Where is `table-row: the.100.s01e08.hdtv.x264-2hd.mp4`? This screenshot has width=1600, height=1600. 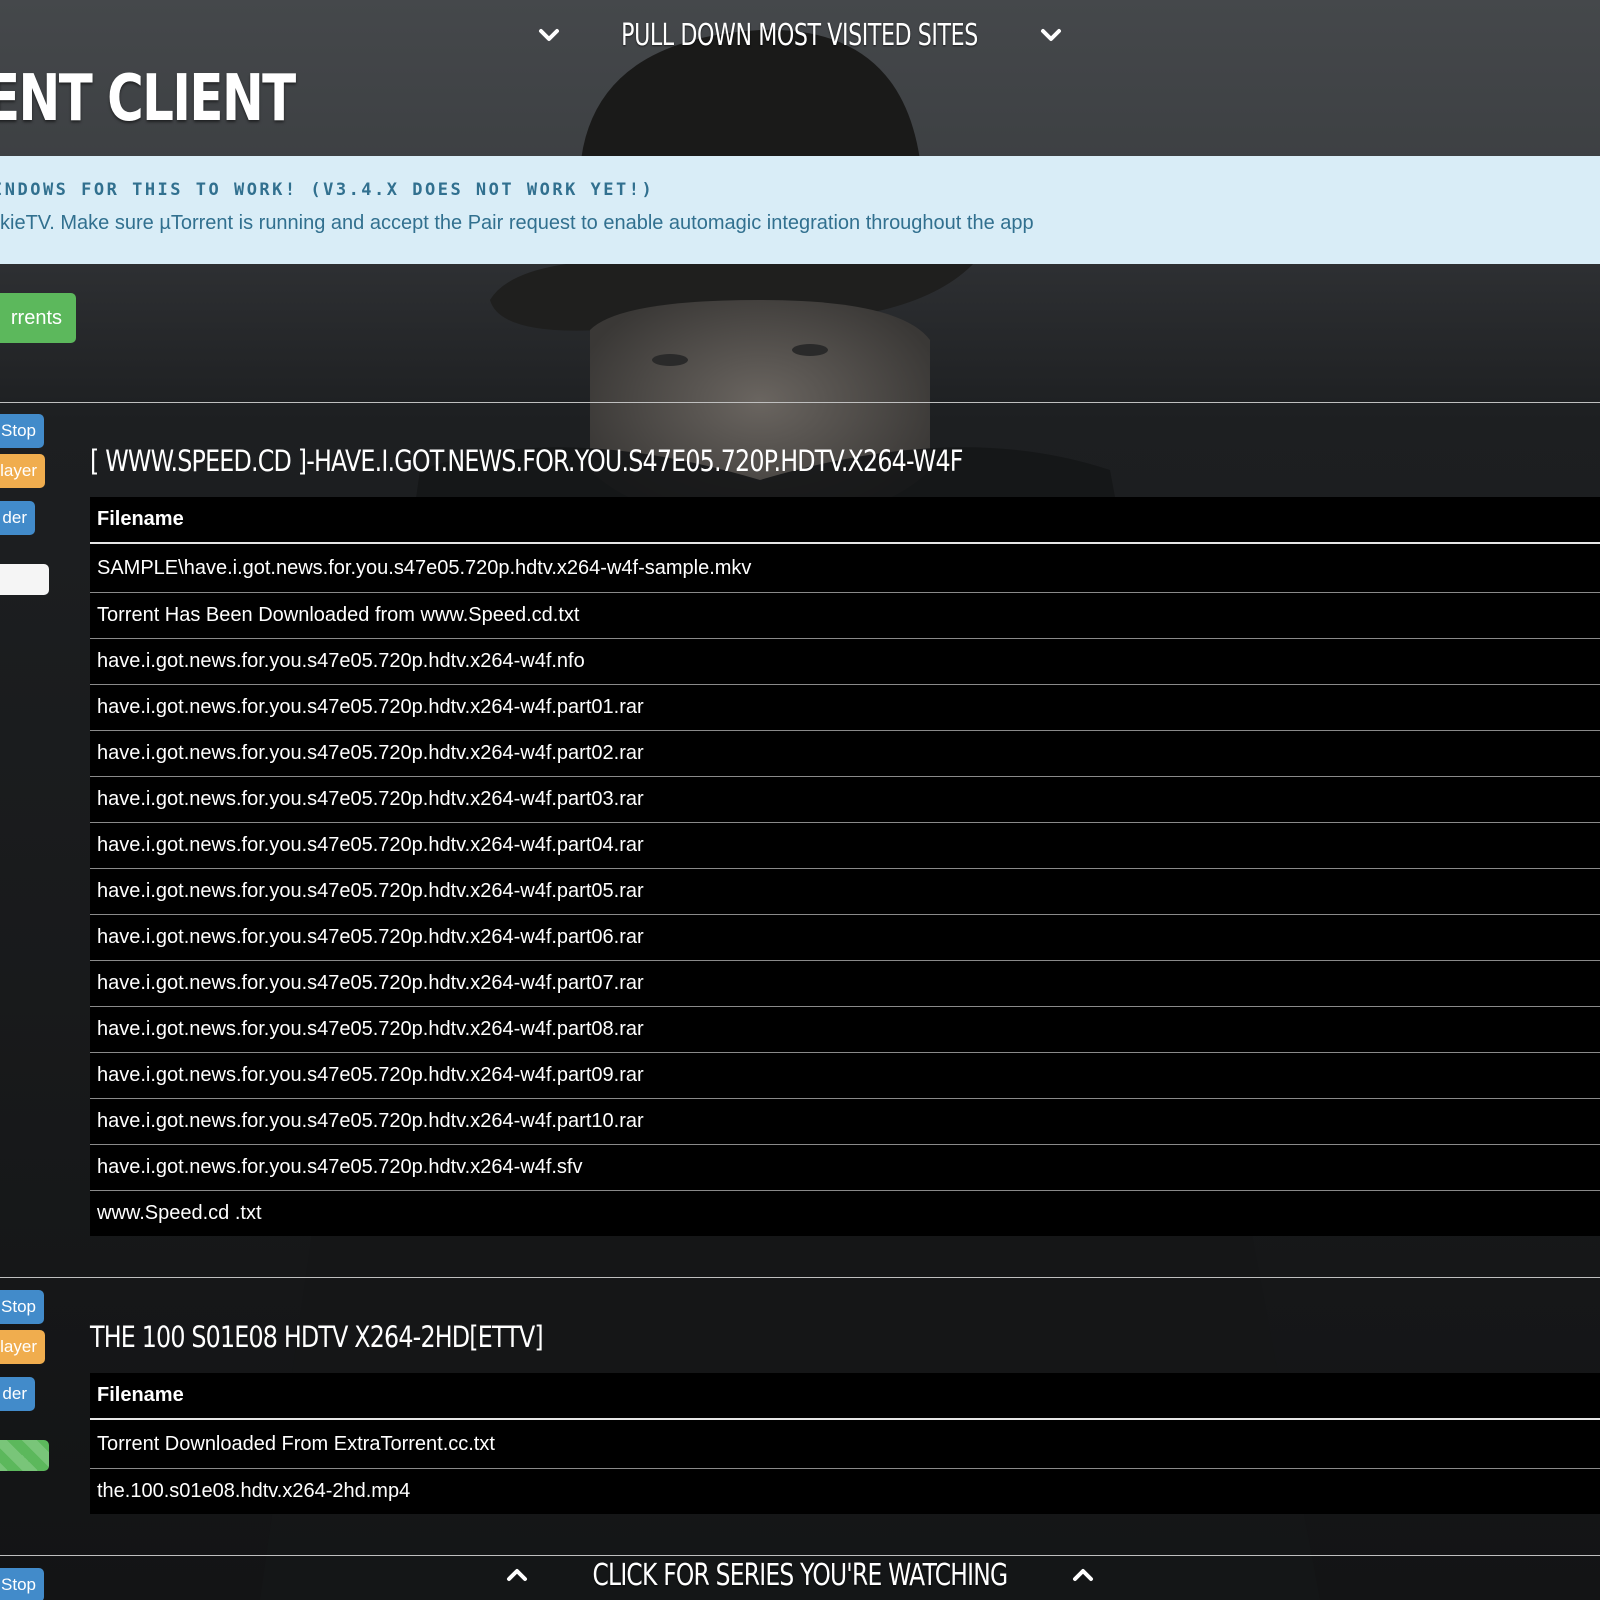 table-row: the.100.s01e08.hdtv.x264-2hd.mp4 is located at coordinates (845, 1491).